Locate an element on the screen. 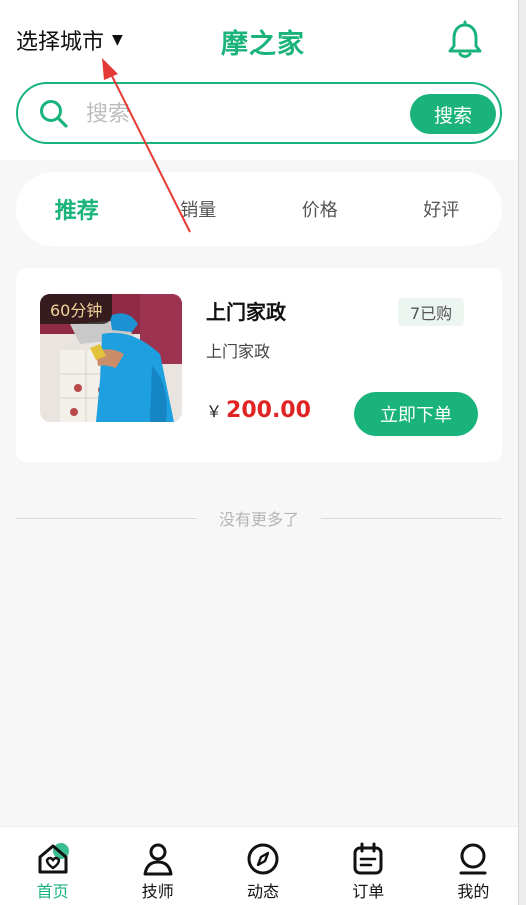  compass-icon is located at coordinates (263, 859).